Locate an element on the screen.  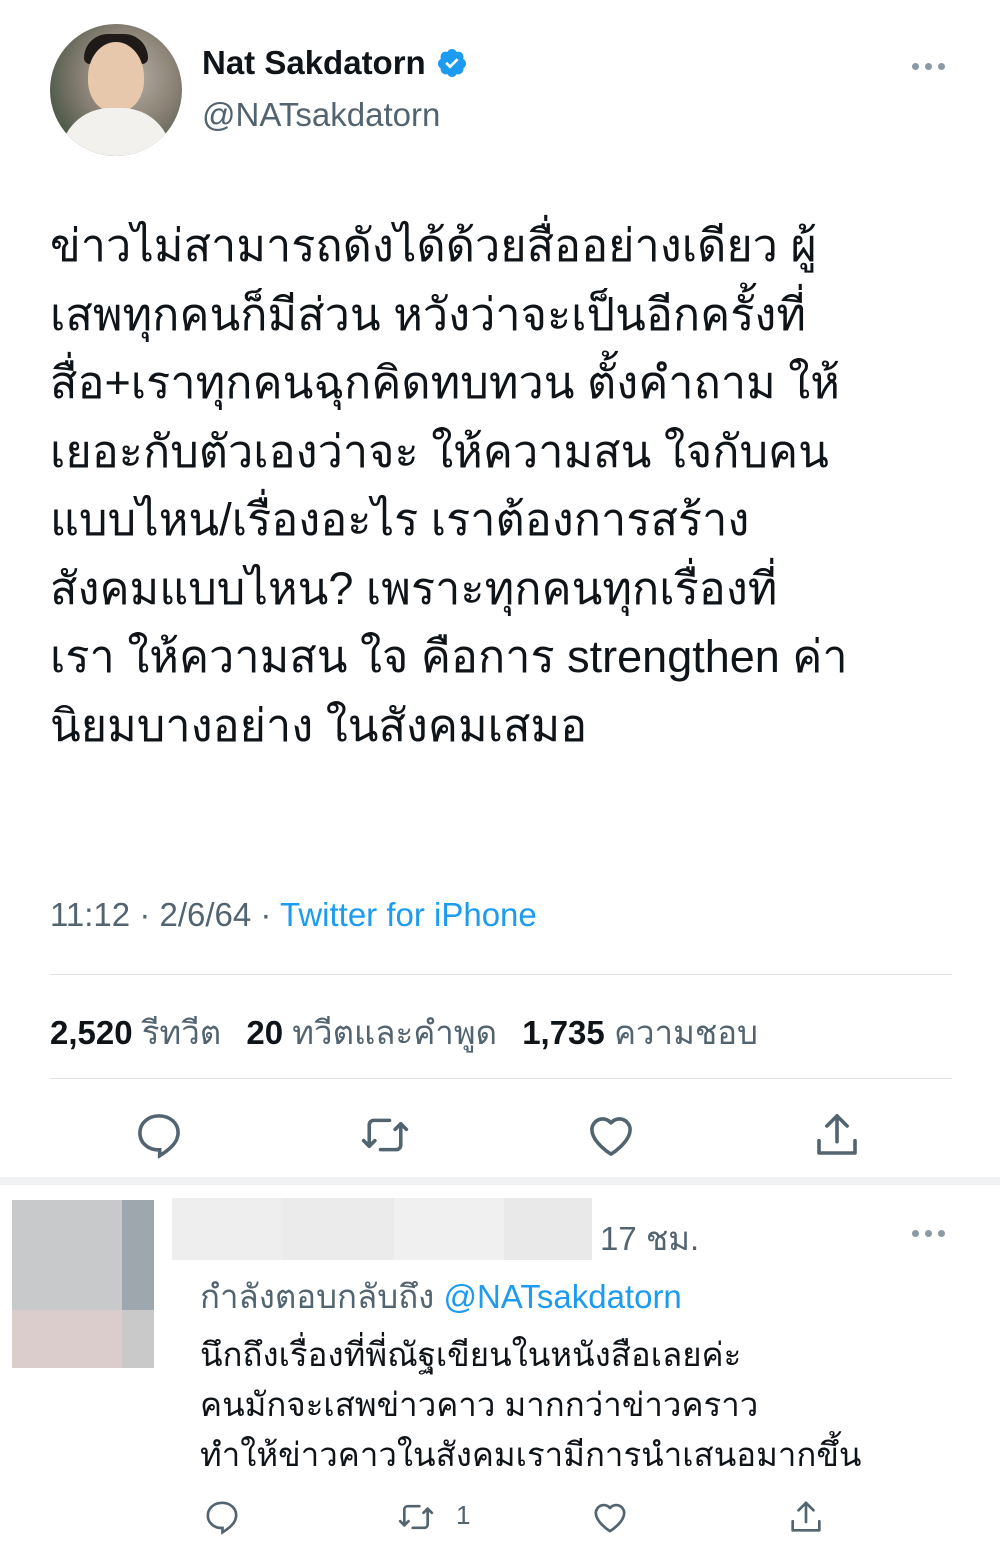
author-handle: @NATsakdatorn is located at coordinates (321, 115).